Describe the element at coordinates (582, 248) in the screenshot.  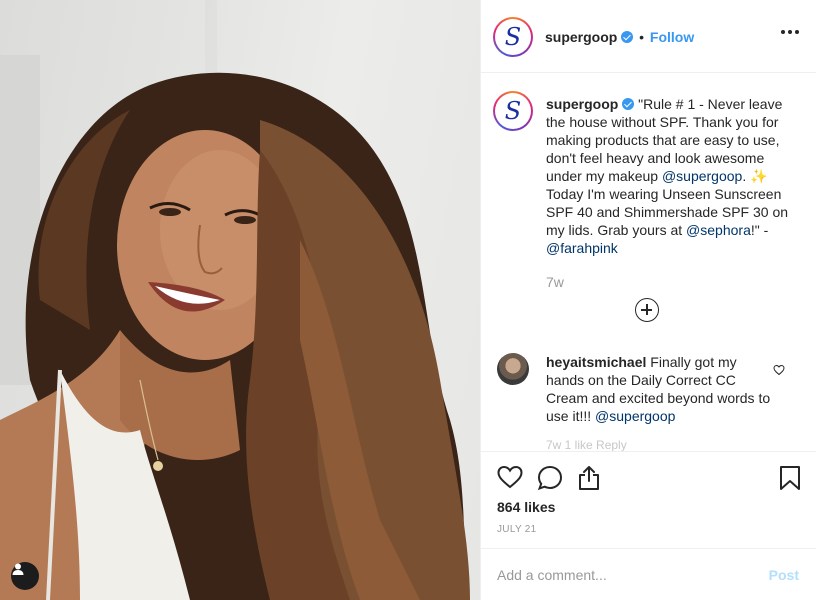
I see `caption-mention-farahpink: @farahpink` at that location.